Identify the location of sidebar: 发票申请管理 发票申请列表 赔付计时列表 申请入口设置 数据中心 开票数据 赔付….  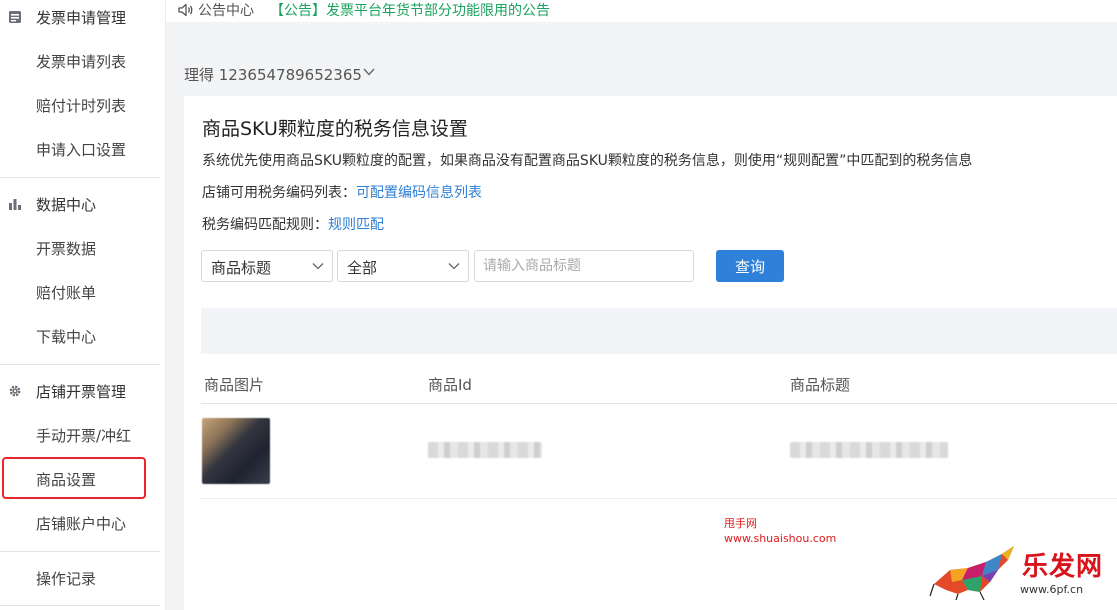
(83, 305).